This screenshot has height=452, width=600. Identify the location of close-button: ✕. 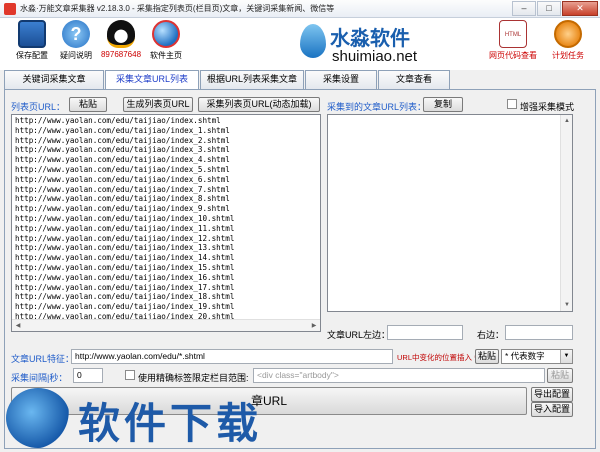
(580, 8).